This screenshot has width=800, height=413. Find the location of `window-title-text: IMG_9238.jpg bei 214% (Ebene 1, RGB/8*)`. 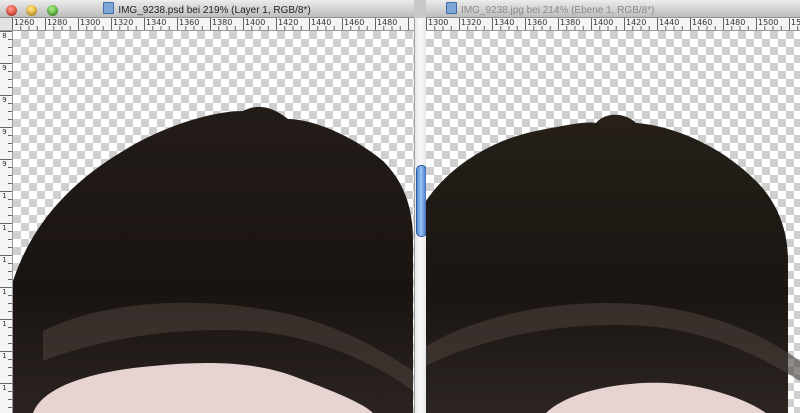

window-title-text: IMG_9238.jpg bei 214% (Ebene 1, RGB/8*) is located at coordinates (558, 10).